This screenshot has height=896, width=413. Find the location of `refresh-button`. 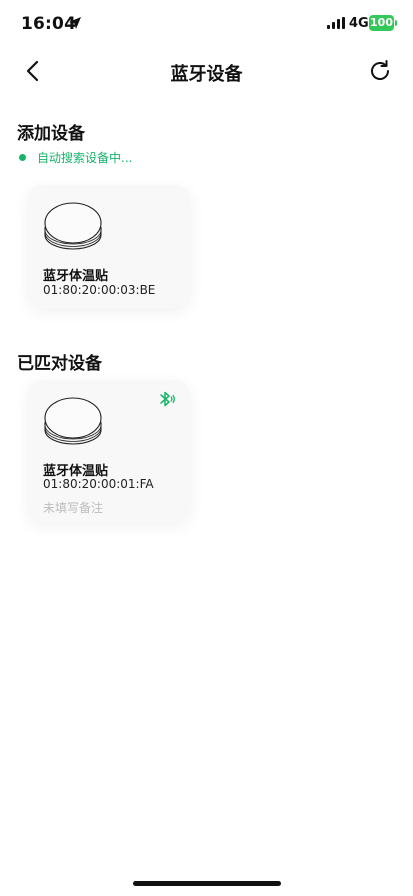

refresh-button is located at coordinates (380, 71).